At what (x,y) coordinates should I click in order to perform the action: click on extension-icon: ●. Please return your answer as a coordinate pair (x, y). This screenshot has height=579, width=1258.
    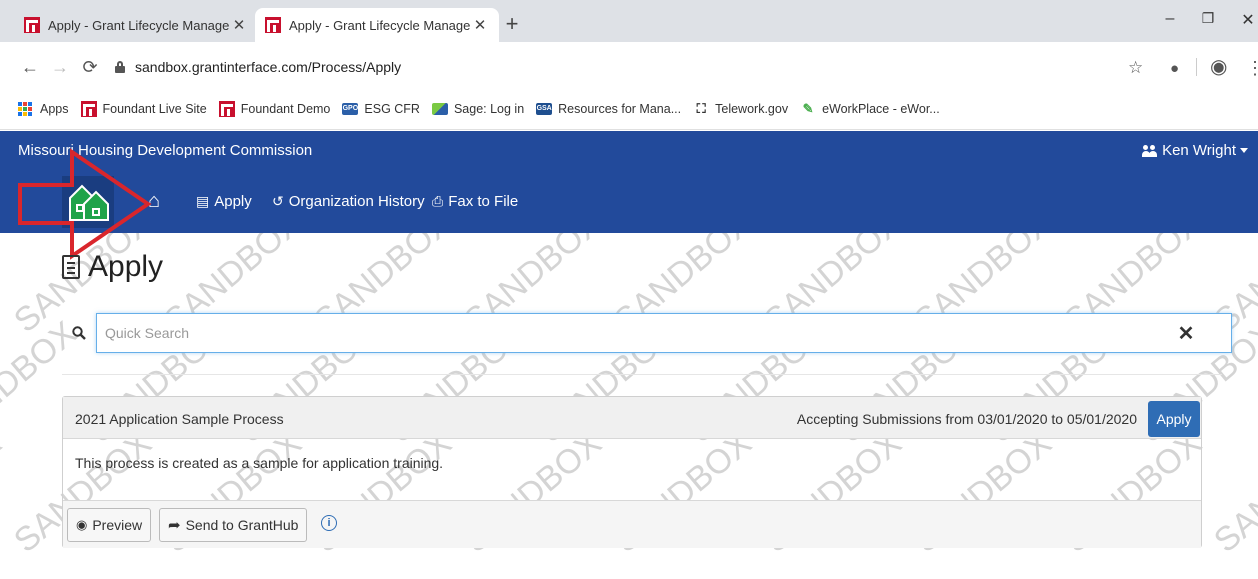
    Looking at the image, I should click on (1174, 68).